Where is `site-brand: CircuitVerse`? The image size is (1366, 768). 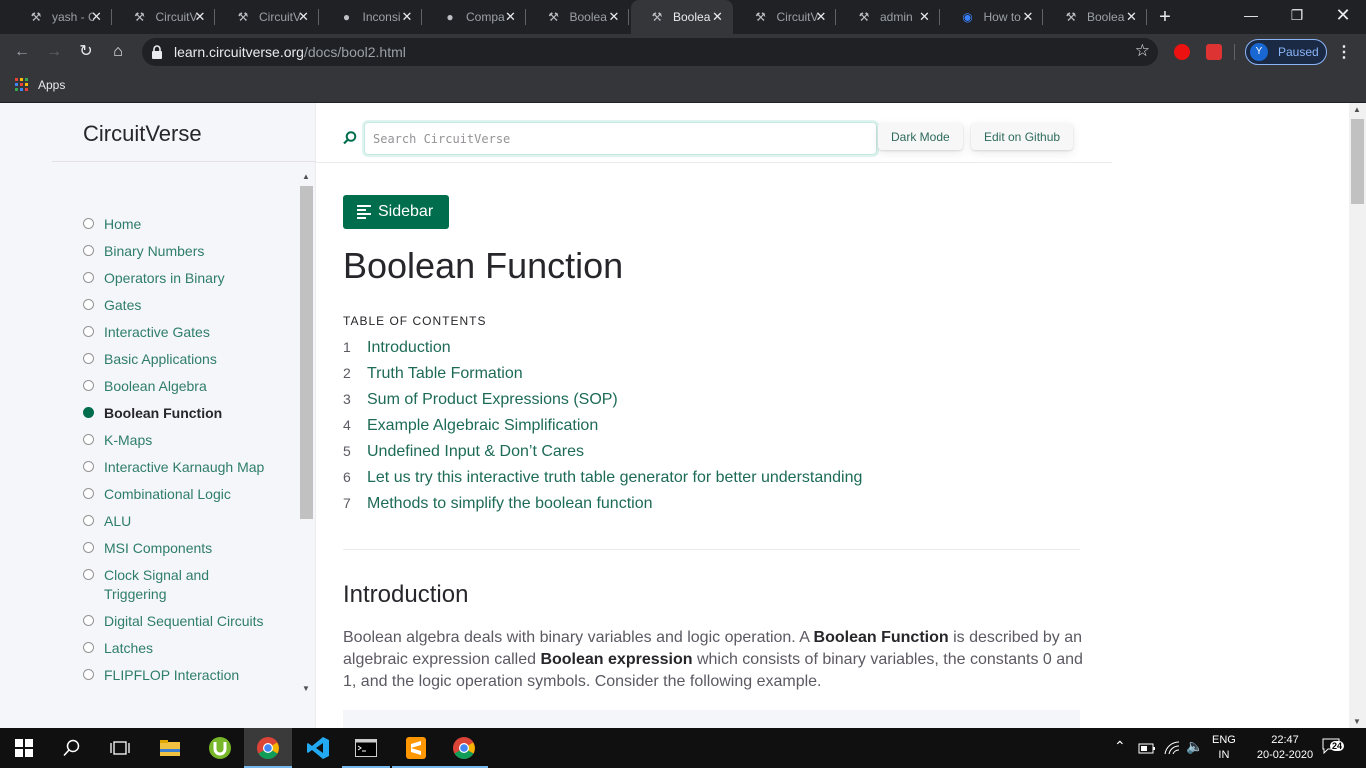
site-brand: CircuitVerse is located at coordinates (142, 134).